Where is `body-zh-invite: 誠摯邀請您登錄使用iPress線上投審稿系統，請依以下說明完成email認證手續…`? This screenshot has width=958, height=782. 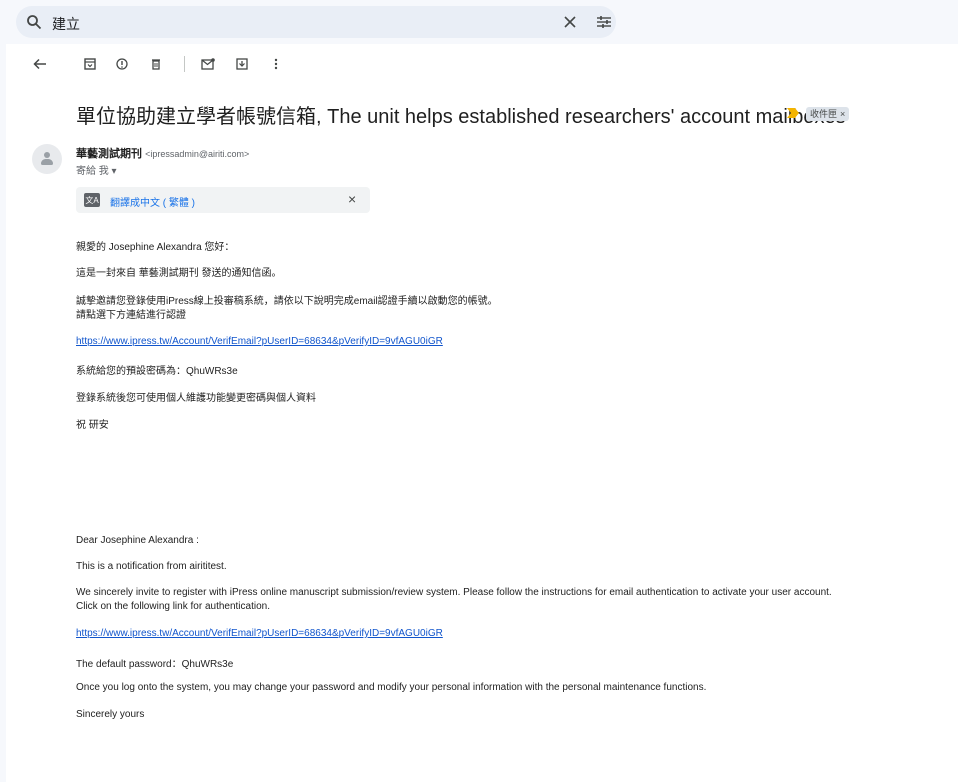 body-zh-invite: 誠摯邀請您登錄使用iPress線上投審稿系統，請依以下說明完成email認證手續… is located at coordinates (287, 301).